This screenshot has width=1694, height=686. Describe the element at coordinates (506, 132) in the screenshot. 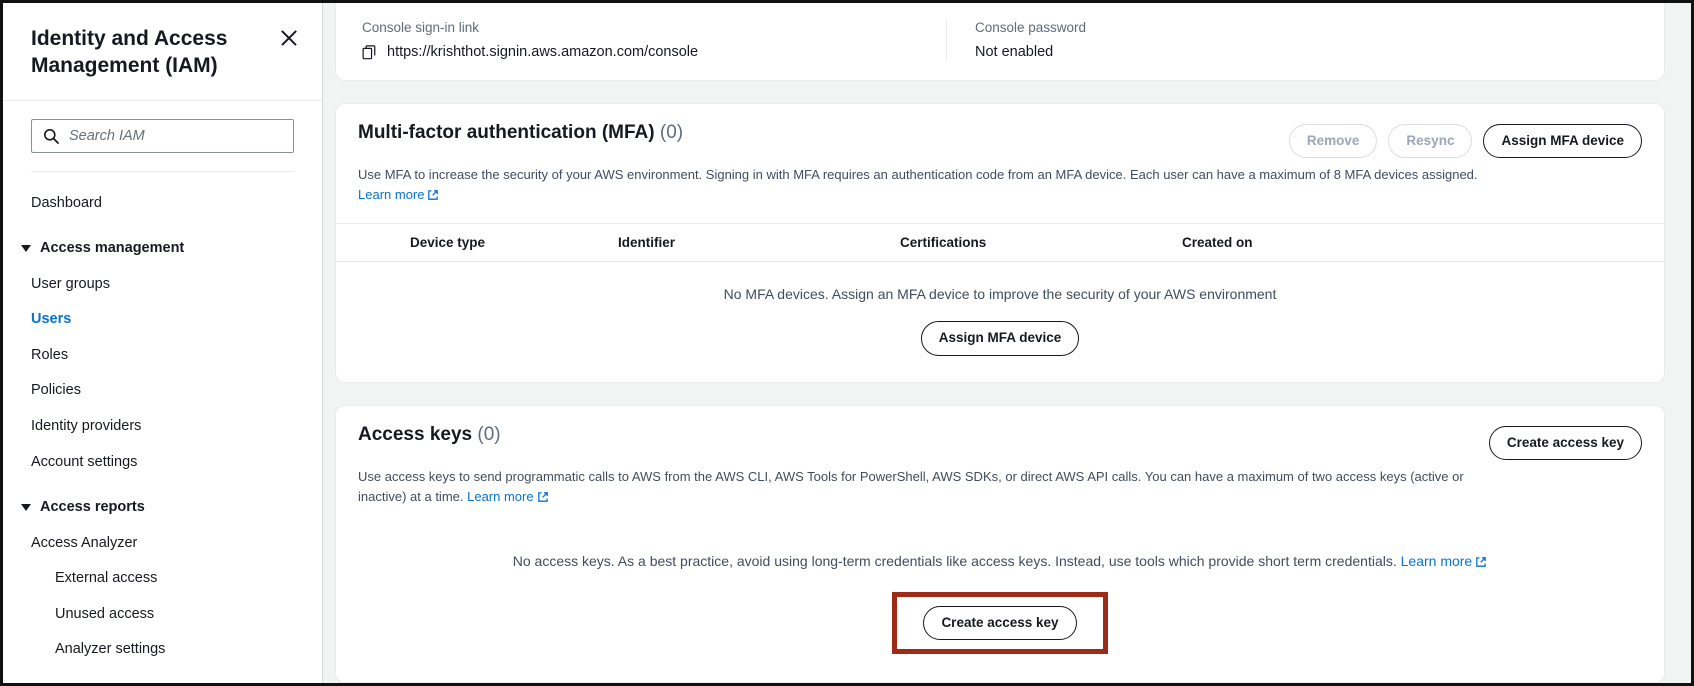

I see `mfa-title-text: Multi-factor authentication (MFA)` at that location.